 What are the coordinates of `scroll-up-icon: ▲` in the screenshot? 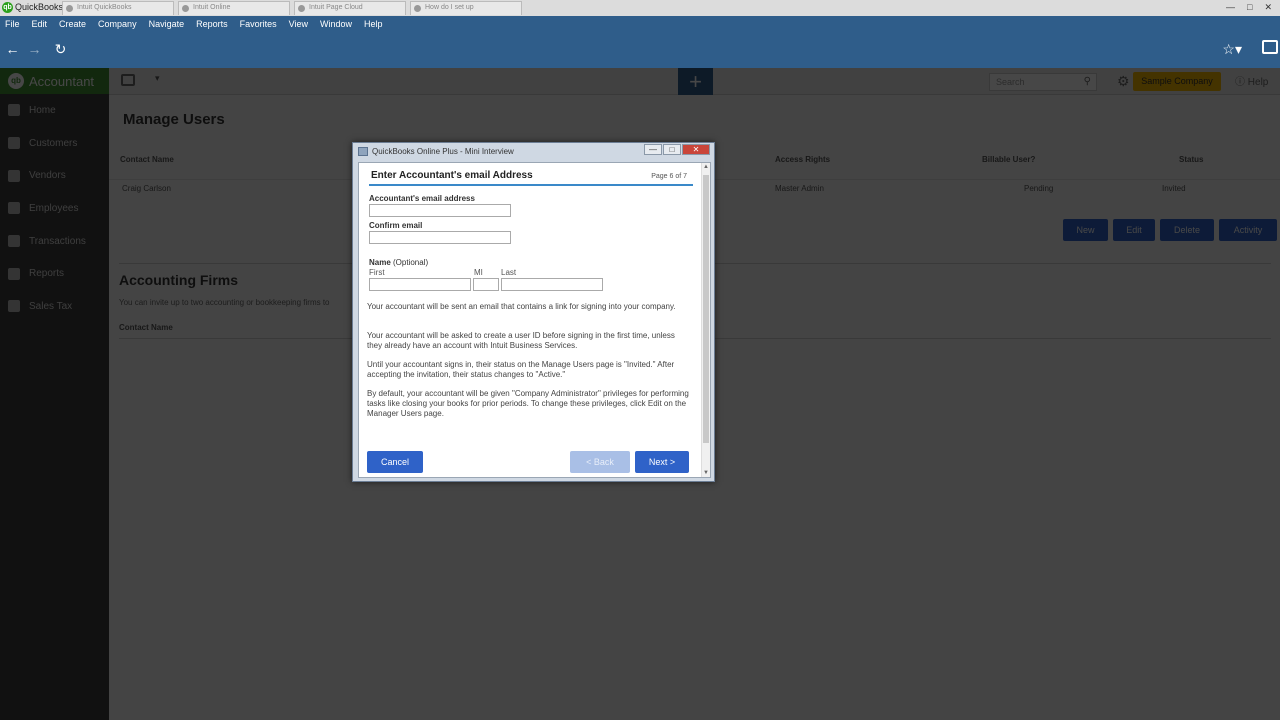 It's located at (706, 167).